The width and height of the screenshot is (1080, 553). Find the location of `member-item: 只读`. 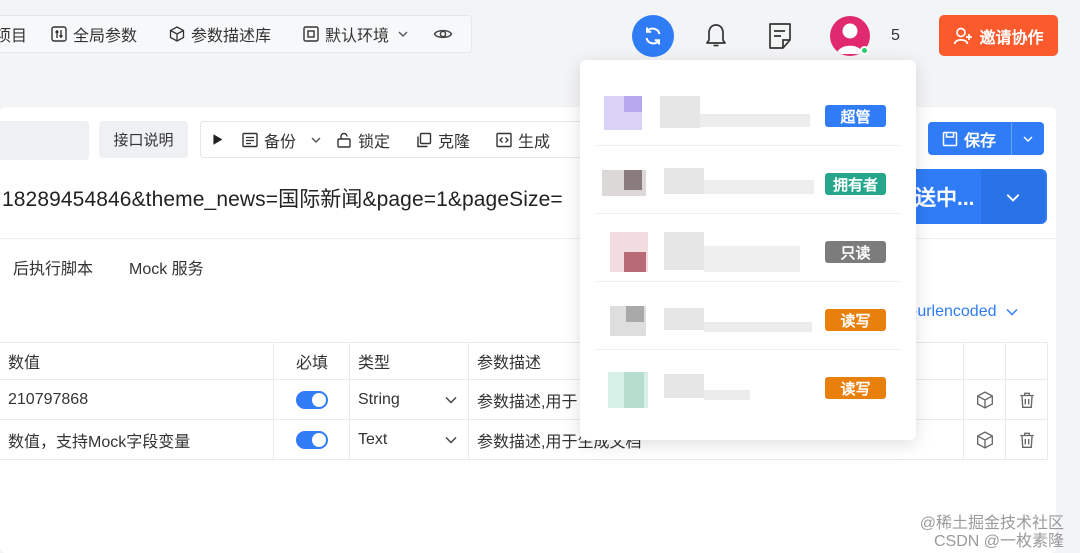

member-item: 只读 is located at coordinates (748, 248).